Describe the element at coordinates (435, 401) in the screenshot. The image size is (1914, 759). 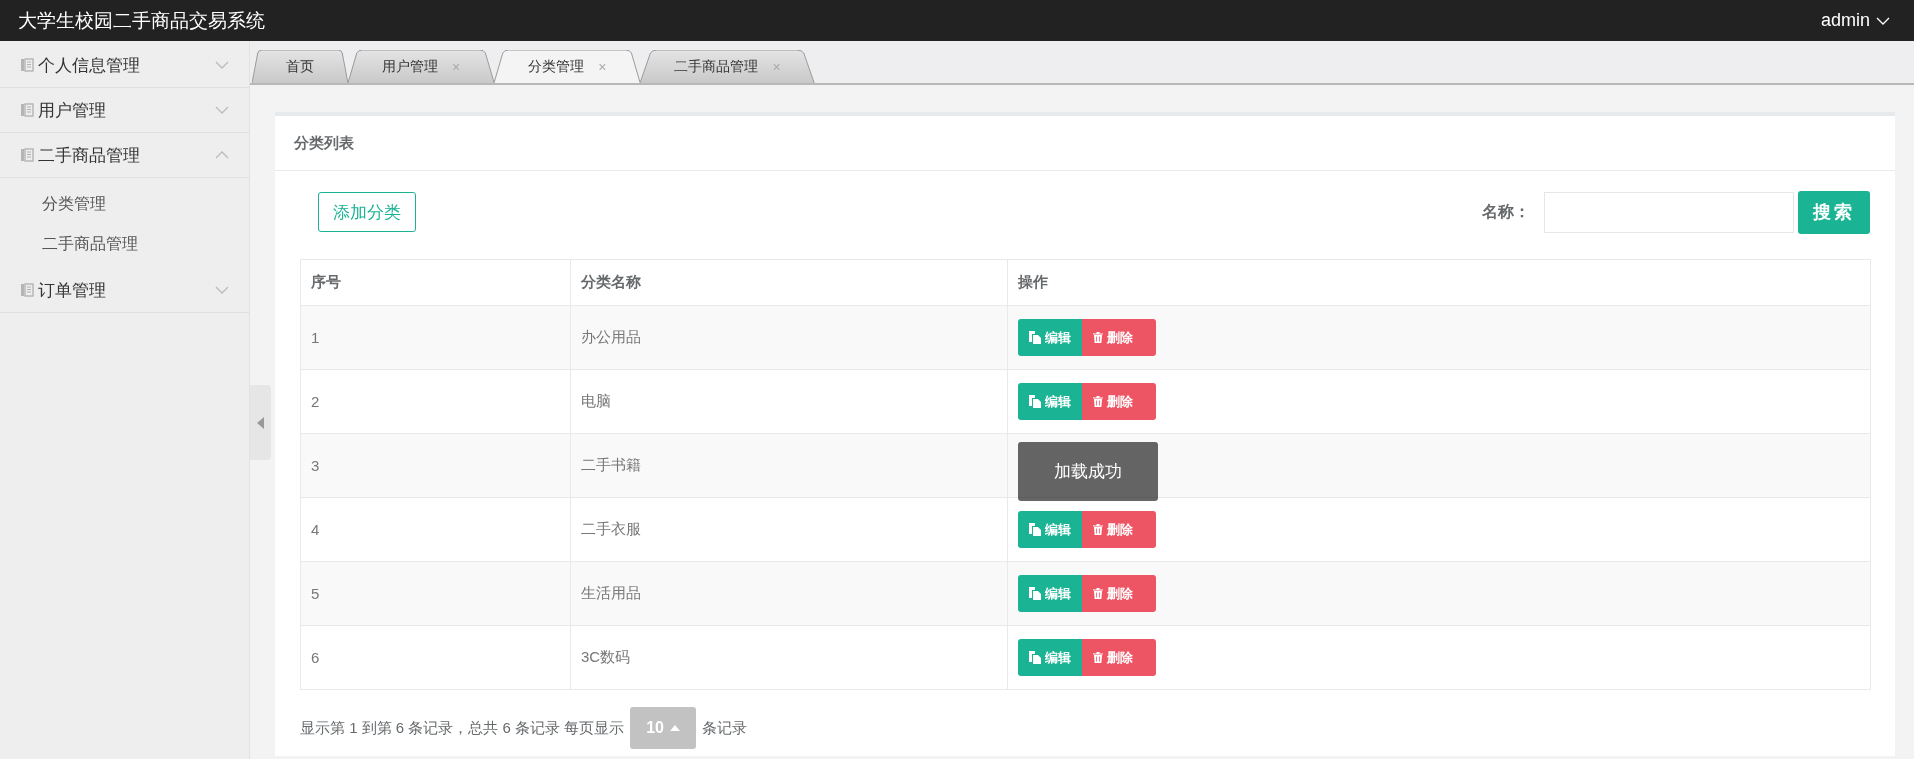
I see `table-cell: 2` at that location.